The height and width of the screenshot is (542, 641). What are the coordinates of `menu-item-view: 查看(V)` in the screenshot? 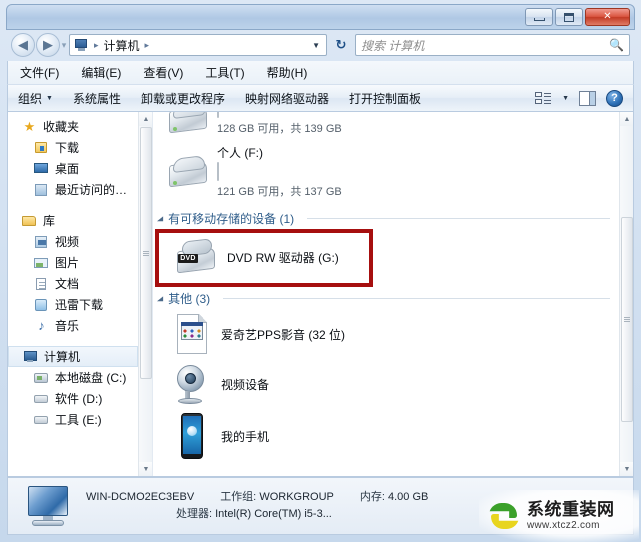 It's located at (163, 72).